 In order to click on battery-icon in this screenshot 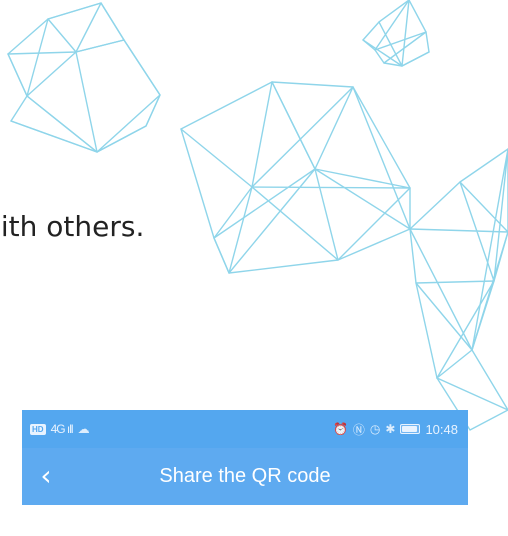, I will do `click(410, 429)`.